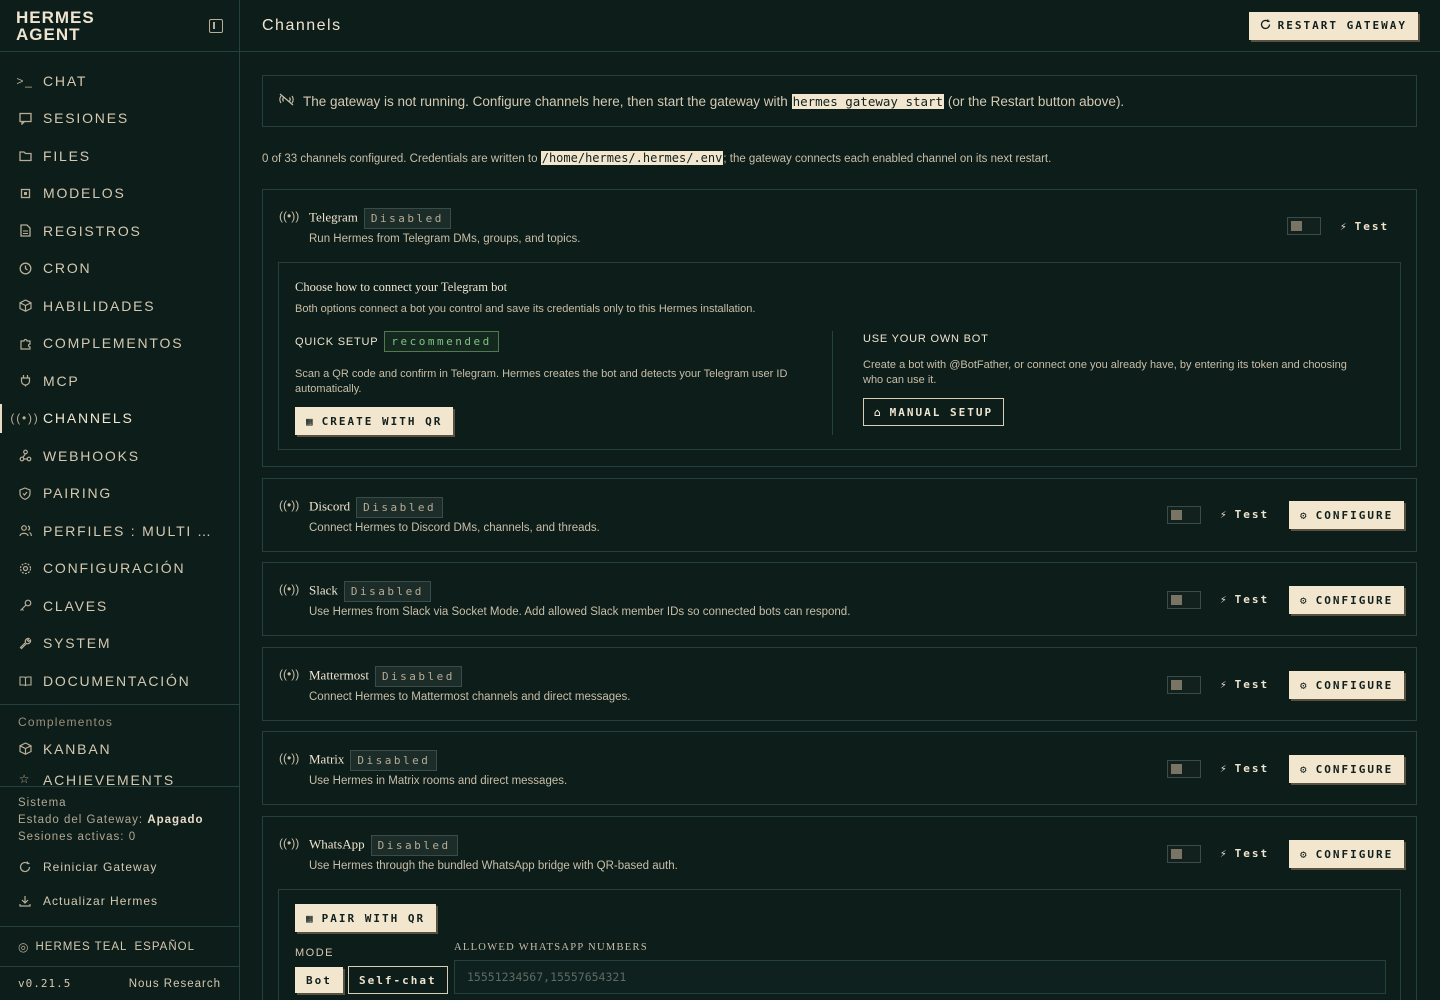 The height and width of the screenshot is (1000, 1440). Describe the element at coordinates (374, 421) in the screenshot. I see `create-with-qr-button: ▦ CREATE WITH QR` at that location.